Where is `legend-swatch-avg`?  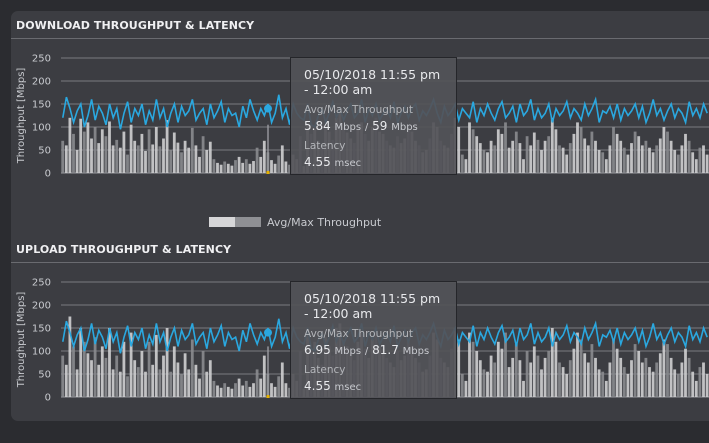 legend-swatch-avg is located at coordinates (248, 222).